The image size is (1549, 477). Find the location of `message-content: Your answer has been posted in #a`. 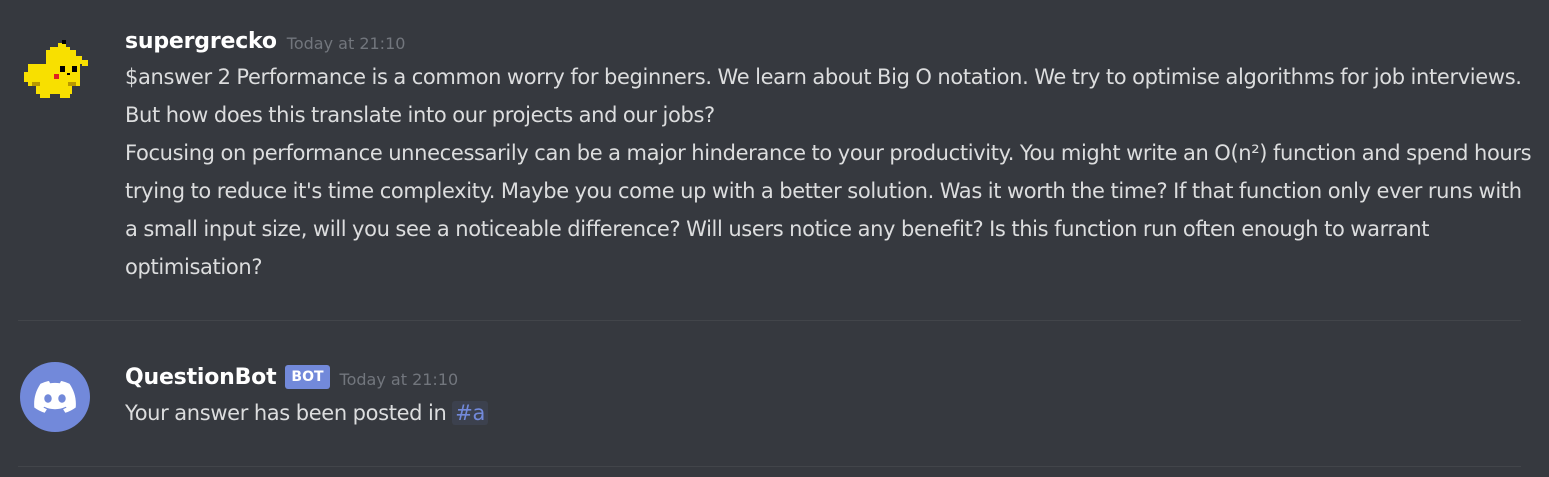

message-content: Your answer has been posted in #a is located at coordinates (830, 413).